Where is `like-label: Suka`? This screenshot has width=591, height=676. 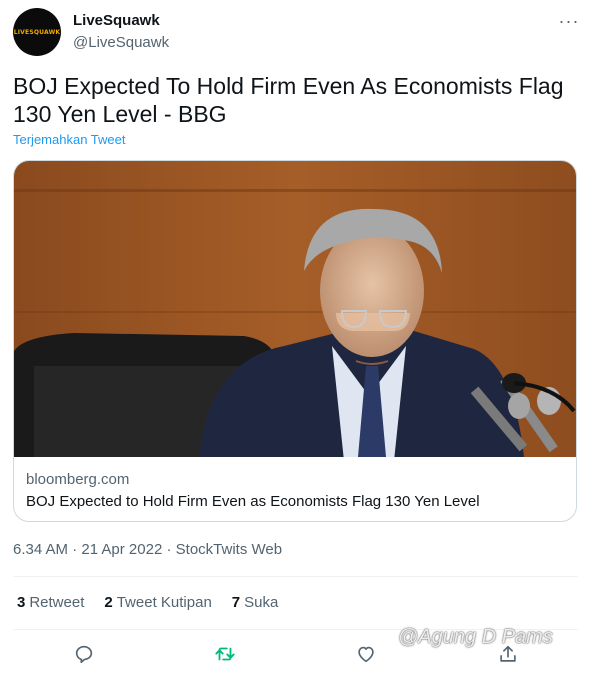 like-label: Suka is located at coordinates (261, 602).